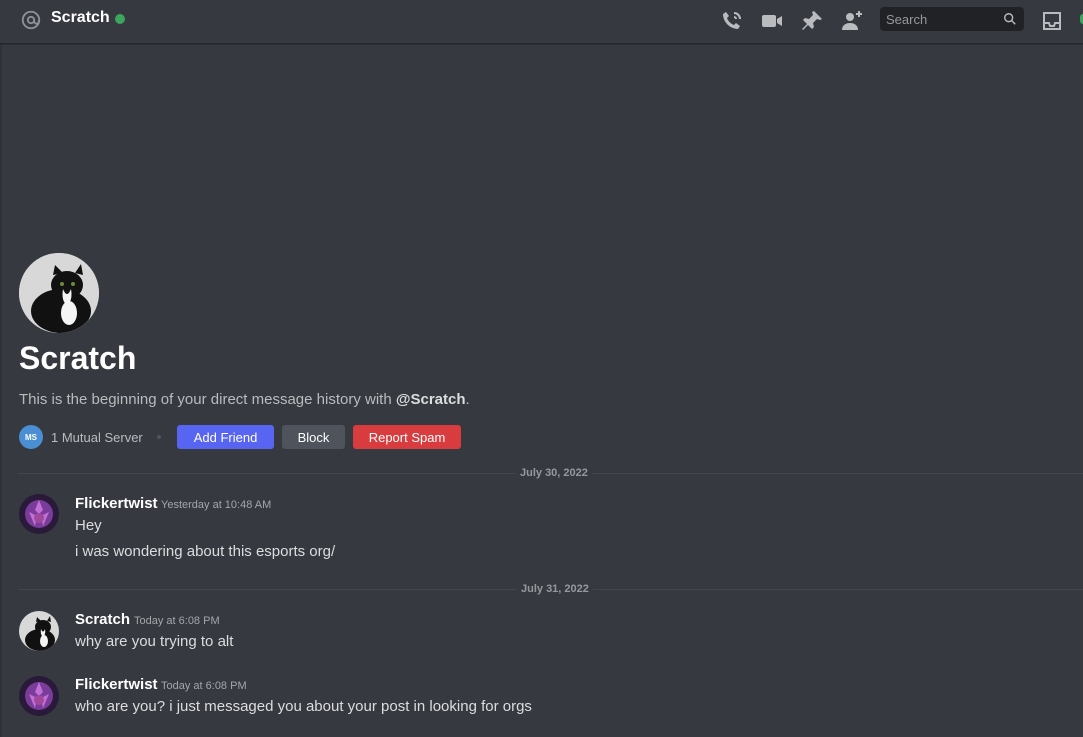  What do you see at coordinates (732, 21) in the screenshot?
I see `voice-call-icon` at bounding box center [732, 21].